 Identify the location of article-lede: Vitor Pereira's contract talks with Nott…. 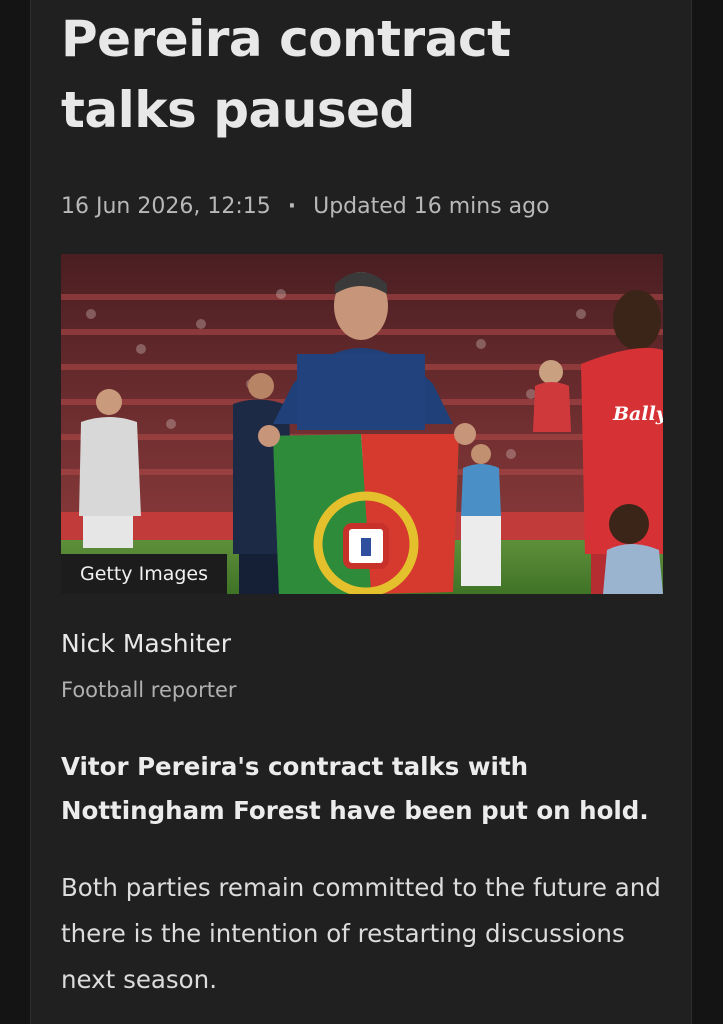
(355, 788).